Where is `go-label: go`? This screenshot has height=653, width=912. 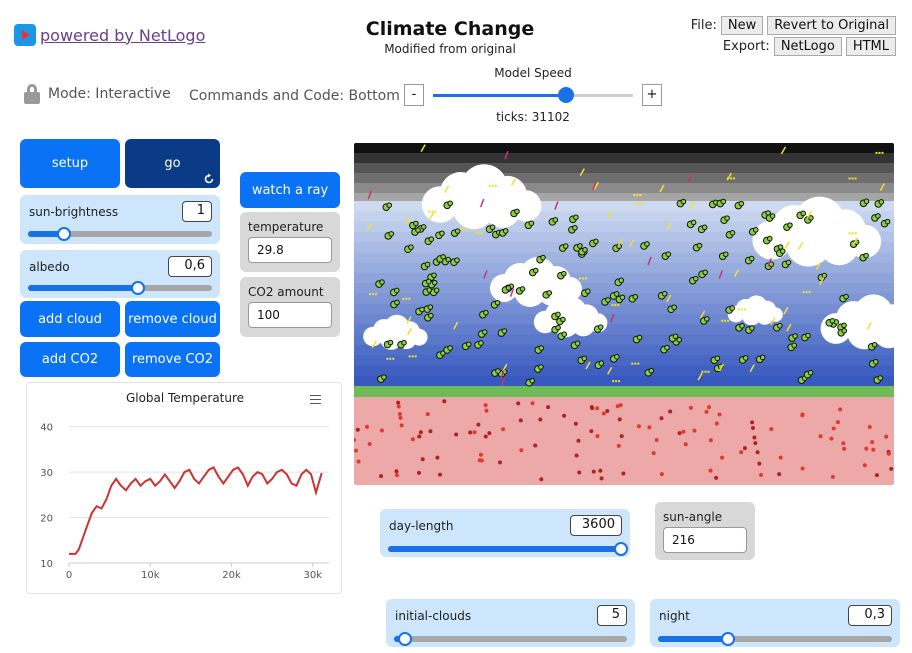 go-label: go is located at coordinates (172, 163).